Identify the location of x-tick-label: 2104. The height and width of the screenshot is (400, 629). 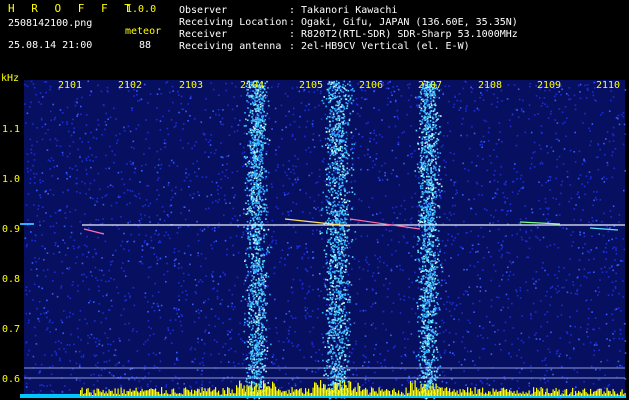
(252, 85).